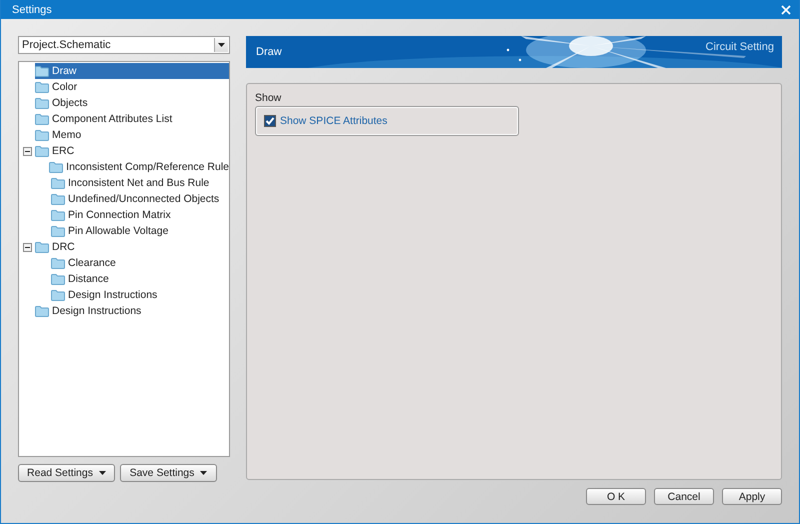 Image resolution: width=800 pixels, height=524 pixels. I want to click on tree-item: ERC, so click(54, 151).